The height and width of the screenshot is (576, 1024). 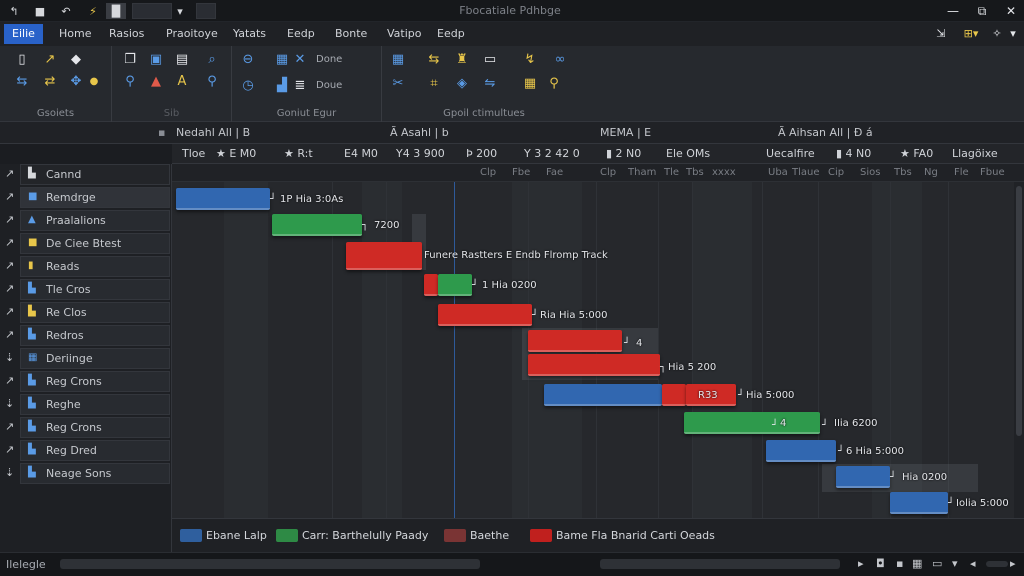 I want to click on delete-icon: ✕, so click(x=300, y=60).